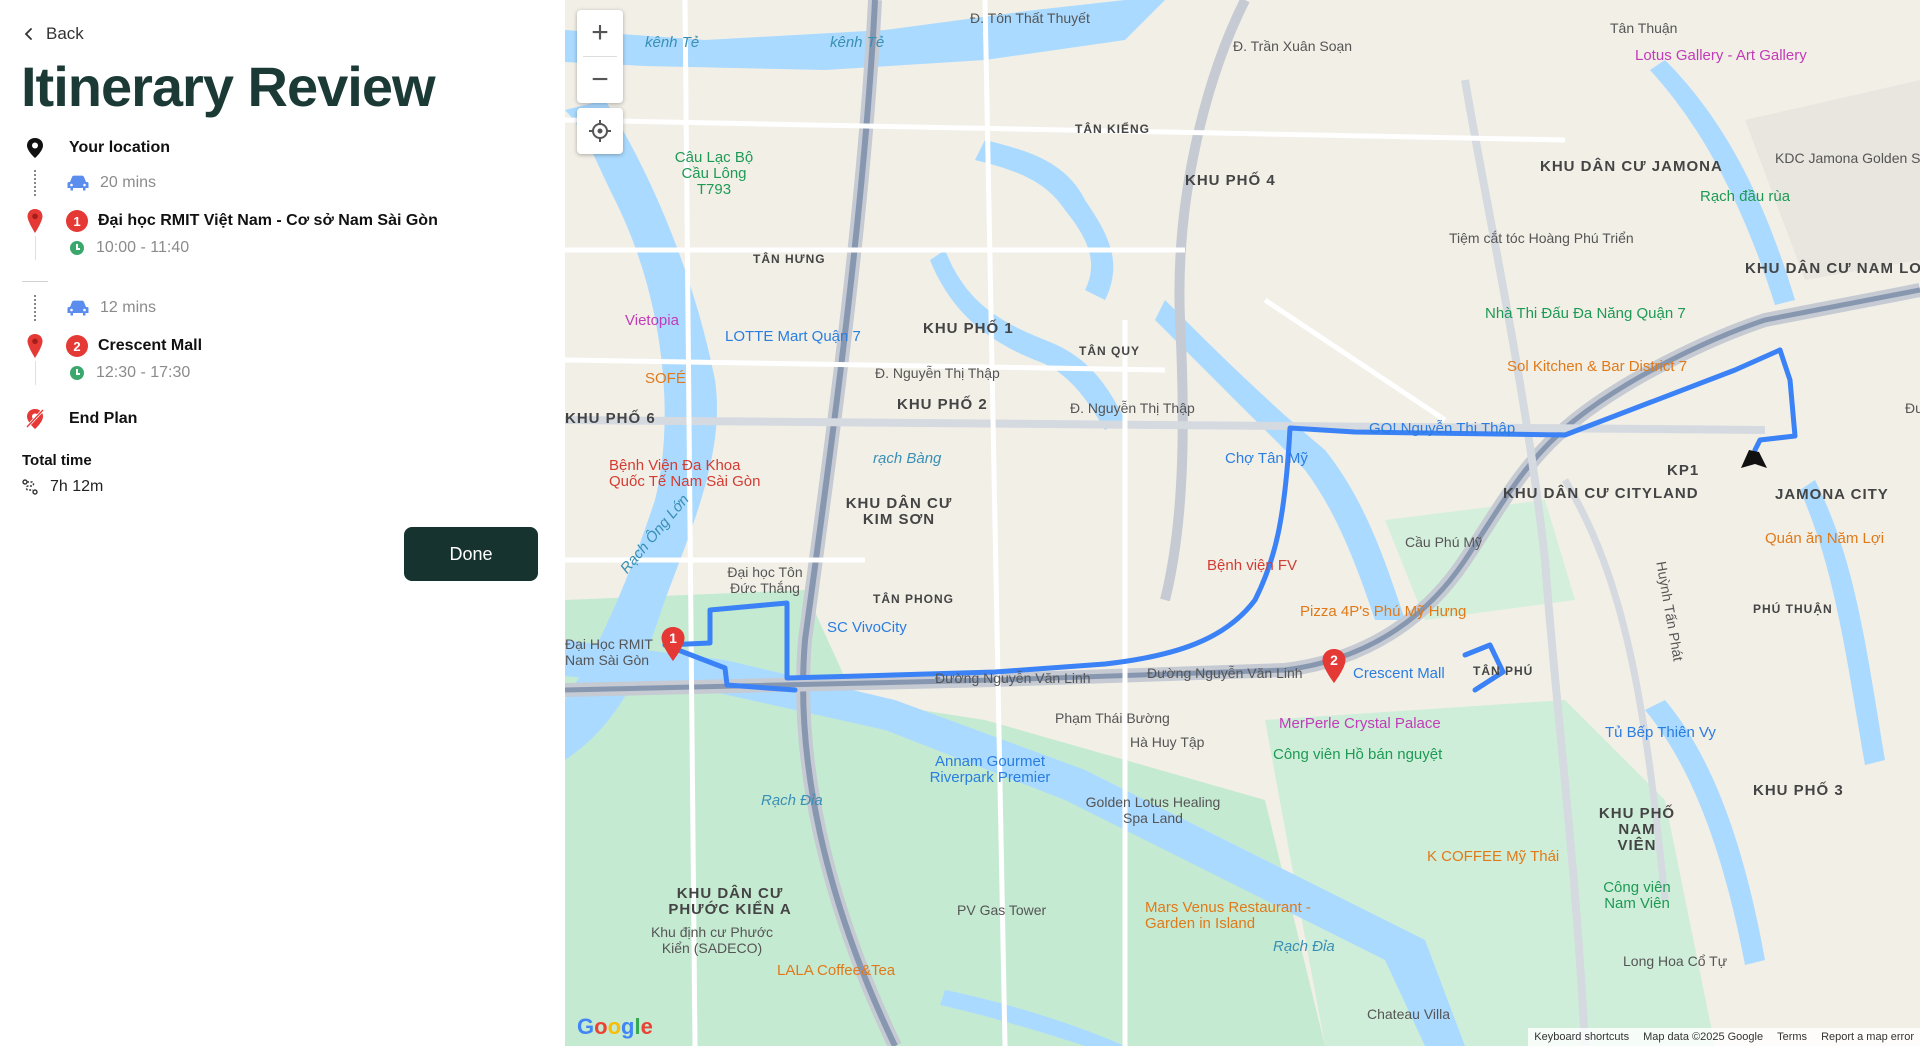  What do you see at coordinates (1408, 1014) in the screenshot?
I see `map-poi-label: Chateau Villa` at bounding box center [1408, 1014].